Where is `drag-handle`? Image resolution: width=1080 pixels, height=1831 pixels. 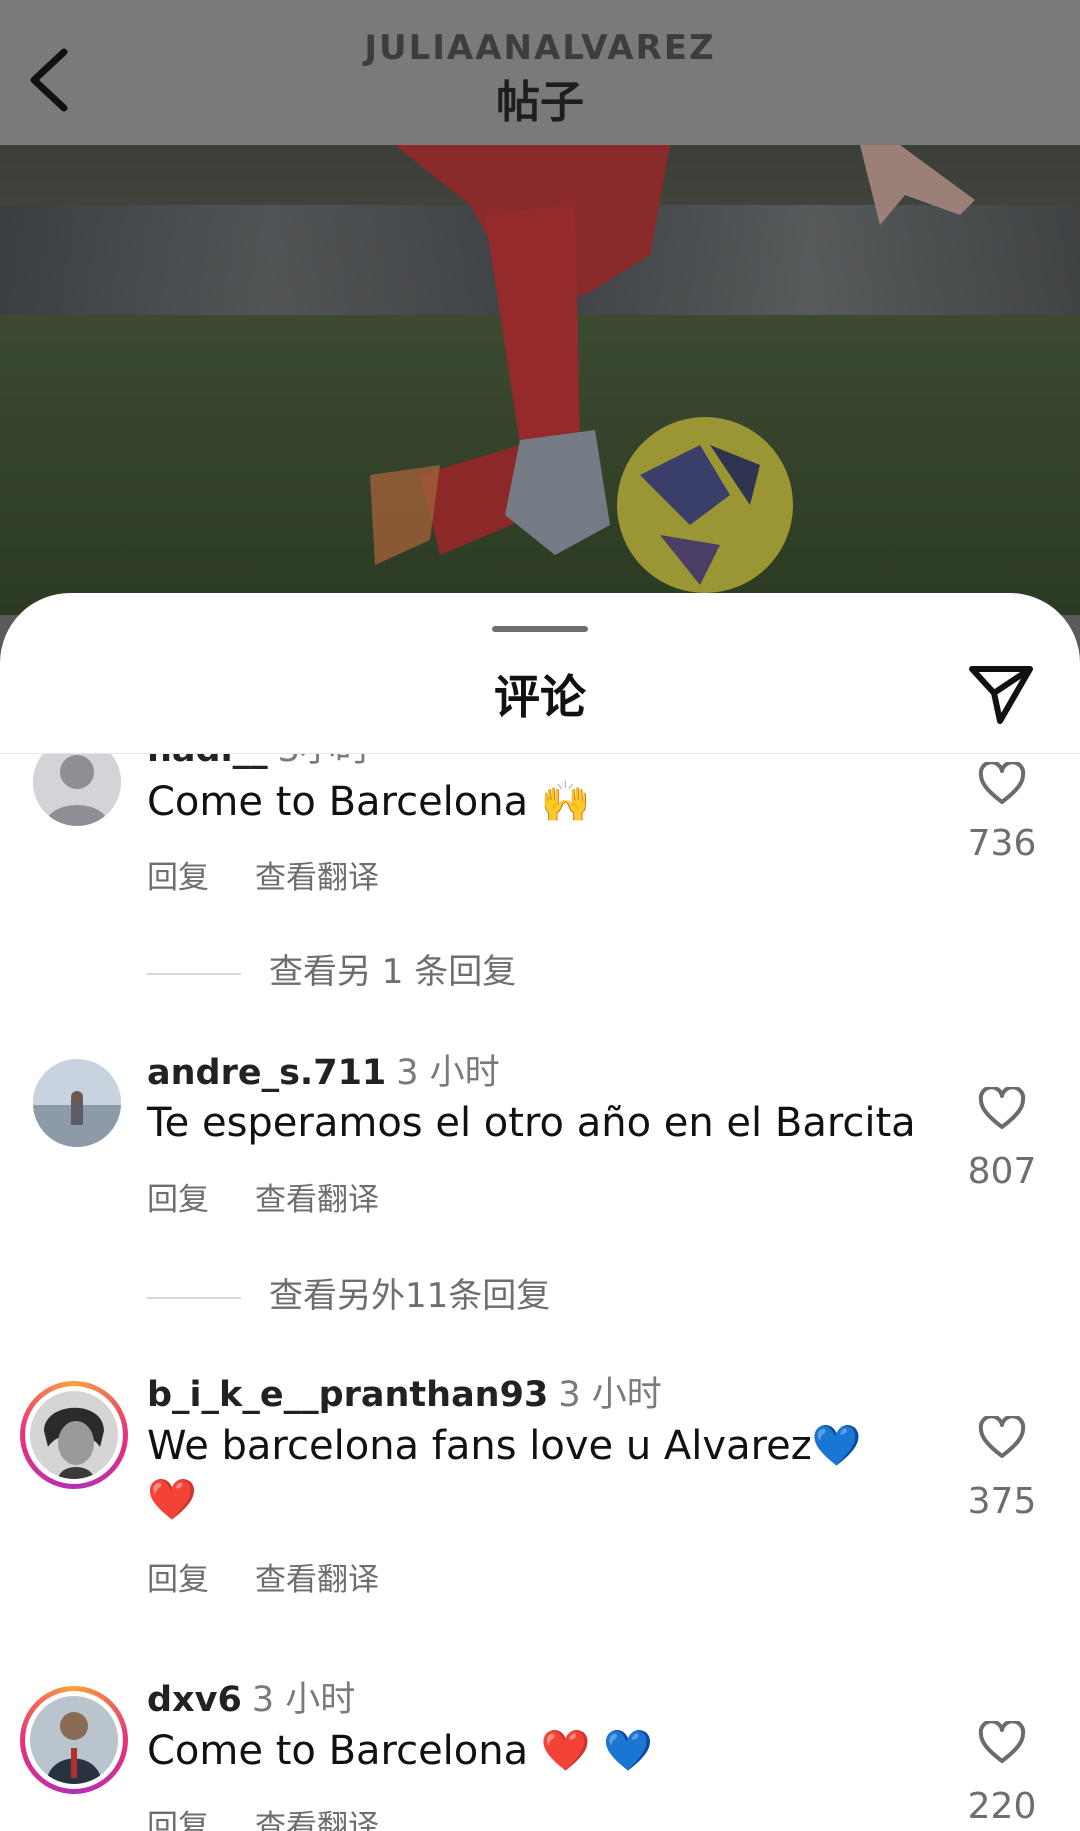 drag-handle is located at coordinates (540, 629).